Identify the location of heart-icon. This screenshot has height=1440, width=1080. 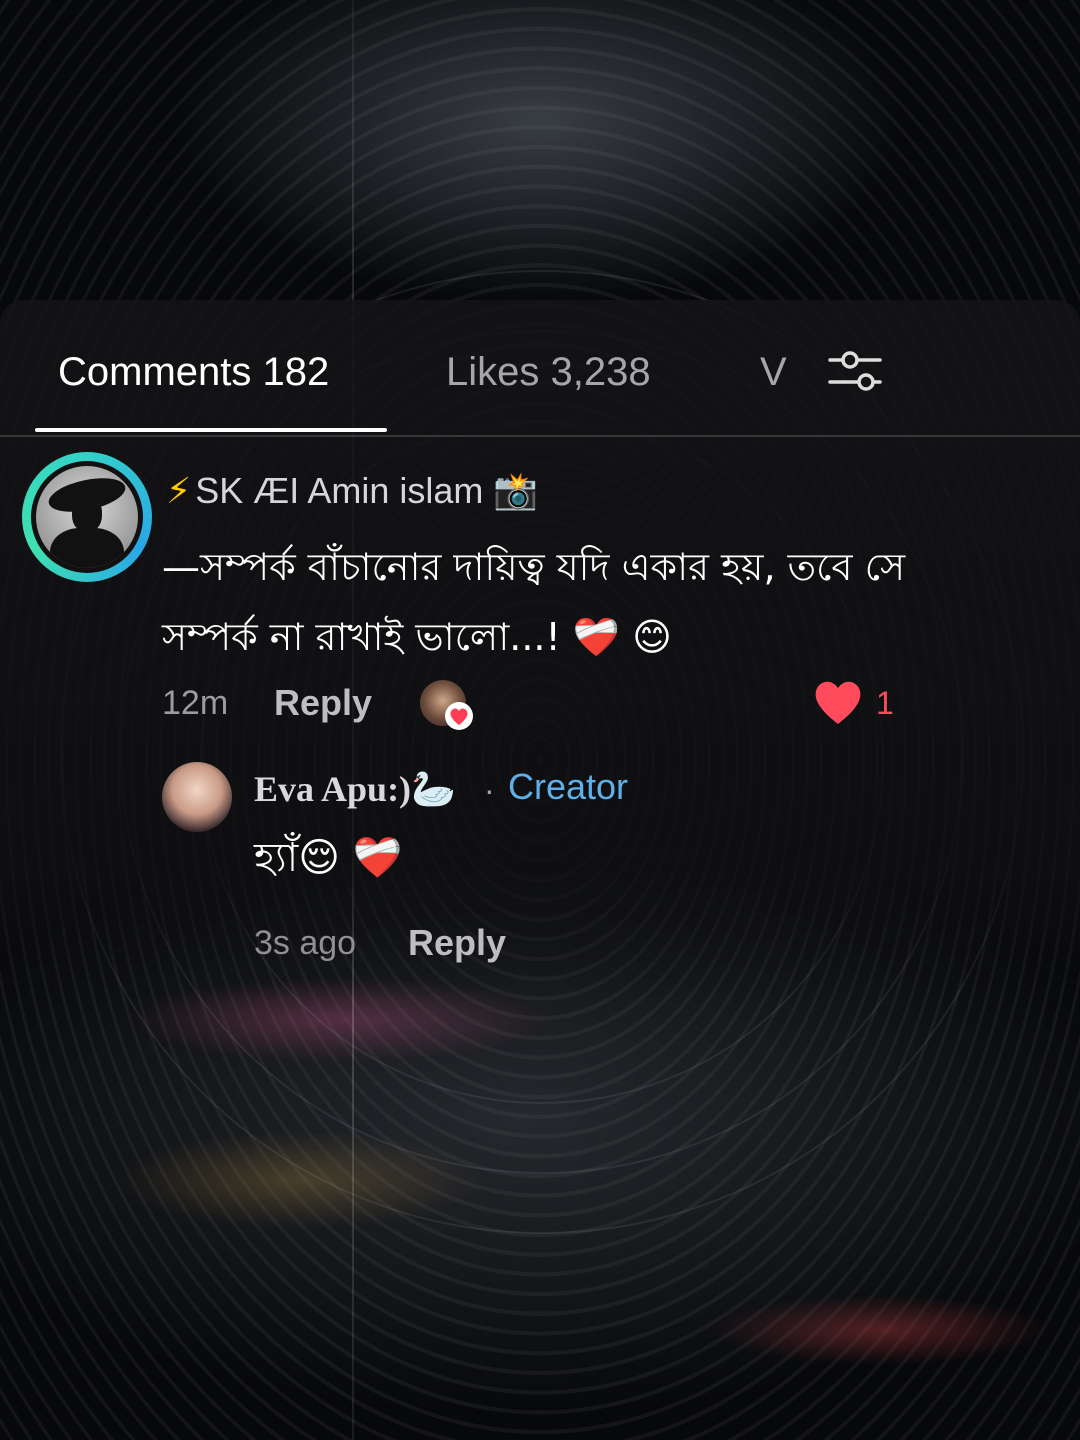
(838, 702).